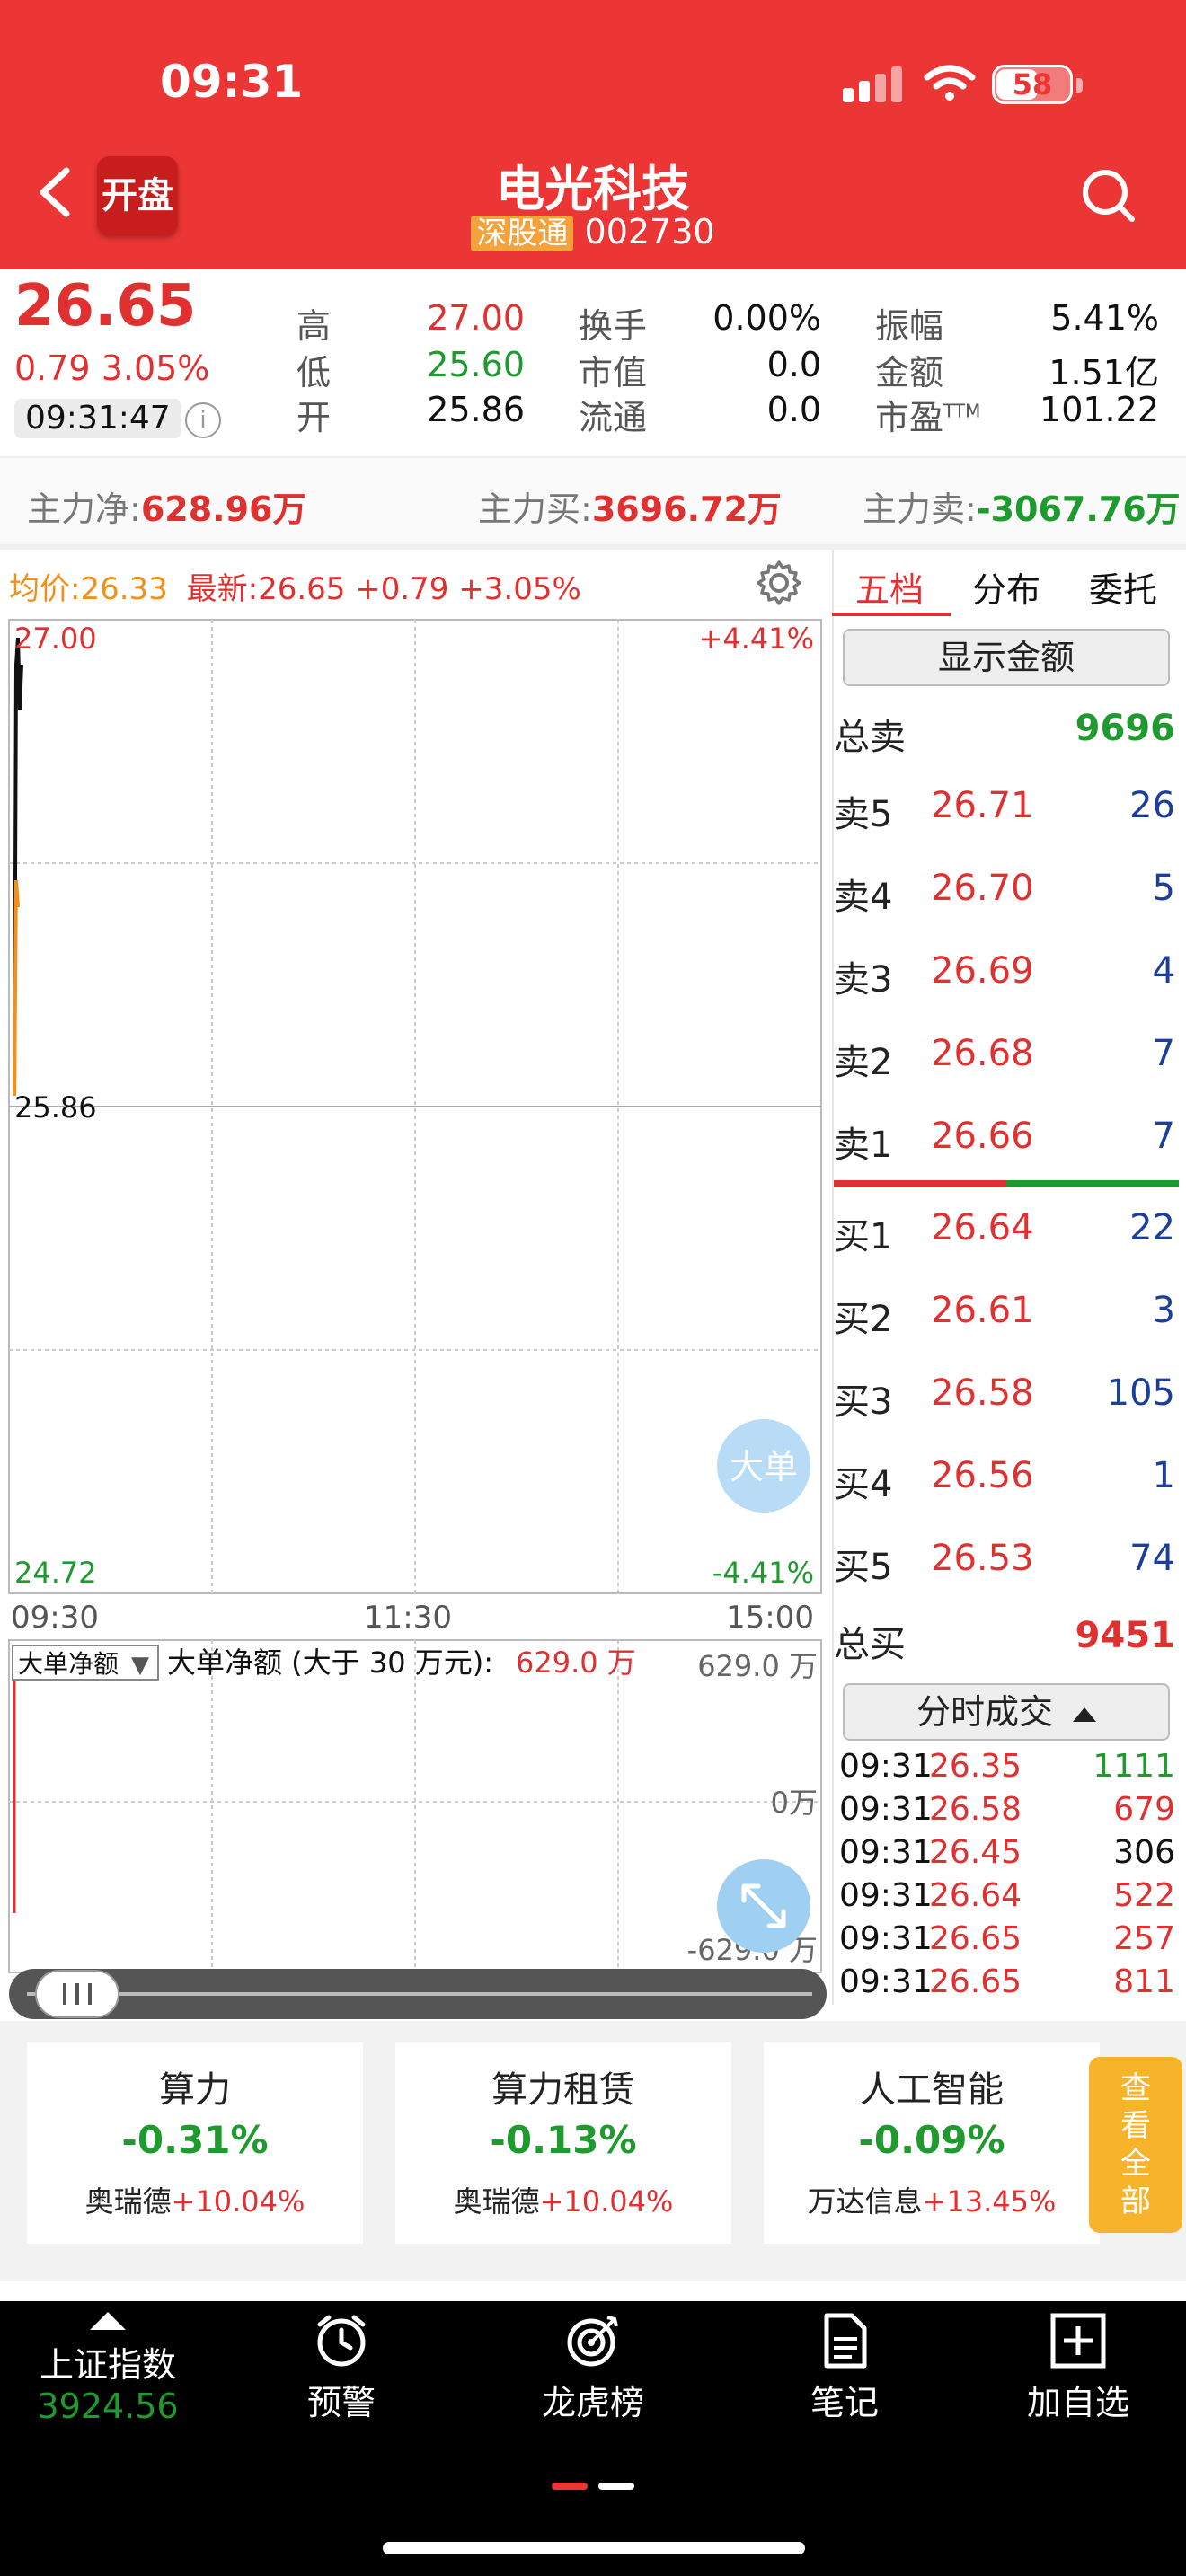  Describe the element at coordinates (909, 326) in the screenshot. I see `amplitude-label: 振幅` at that location.